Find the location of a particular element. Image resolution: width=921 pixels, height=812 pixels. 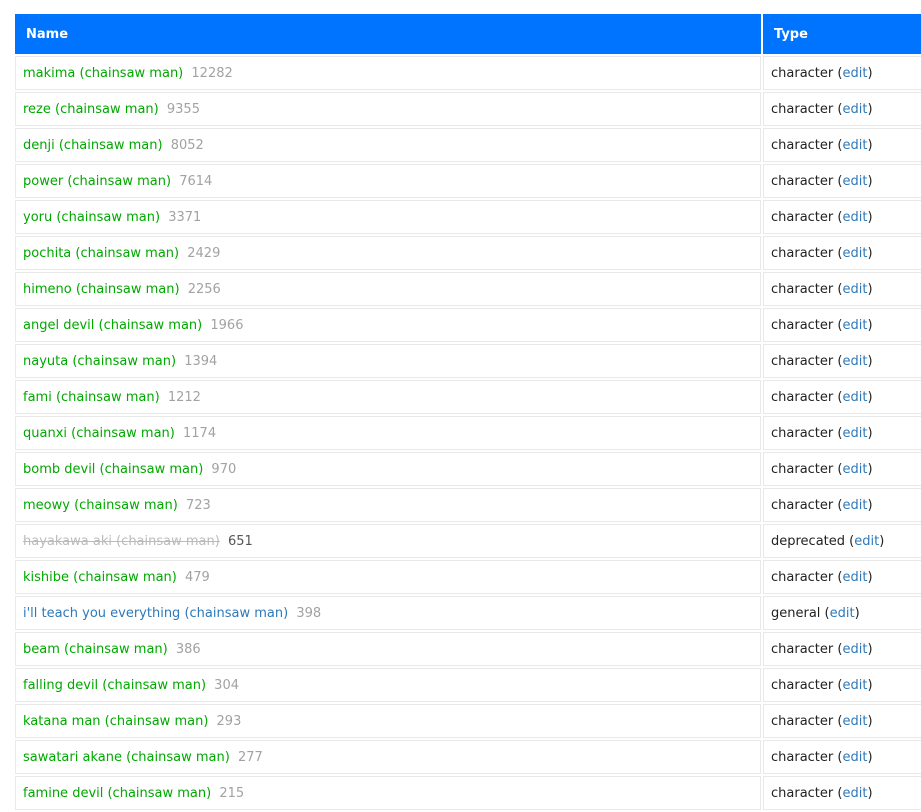

post-count: 2429 is located at coordinates (204, 253).